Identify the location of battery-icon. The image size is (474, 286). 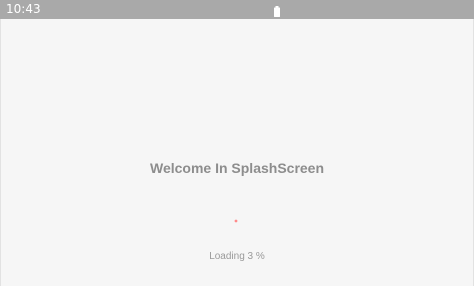
(277, 10).